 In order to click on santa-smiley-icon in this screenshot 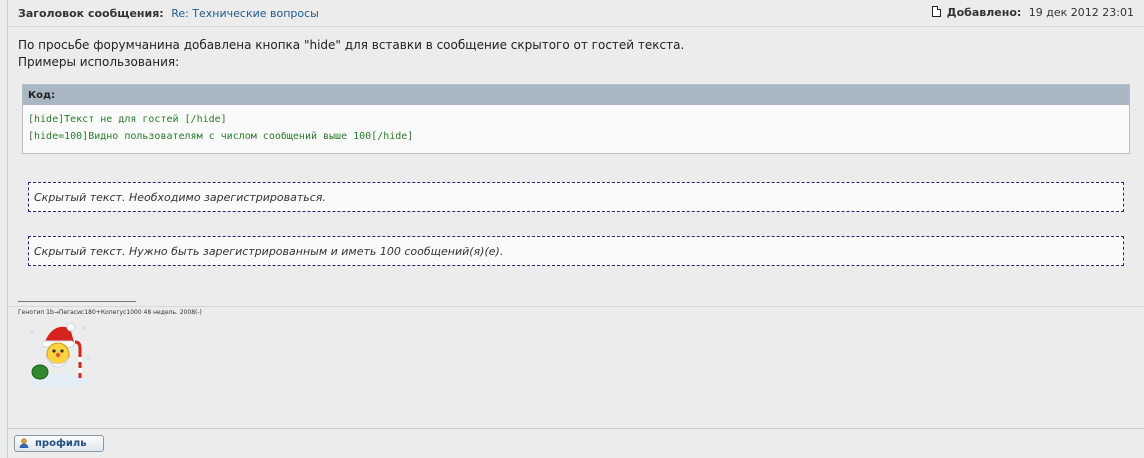, I will do `click(59, 355)`.